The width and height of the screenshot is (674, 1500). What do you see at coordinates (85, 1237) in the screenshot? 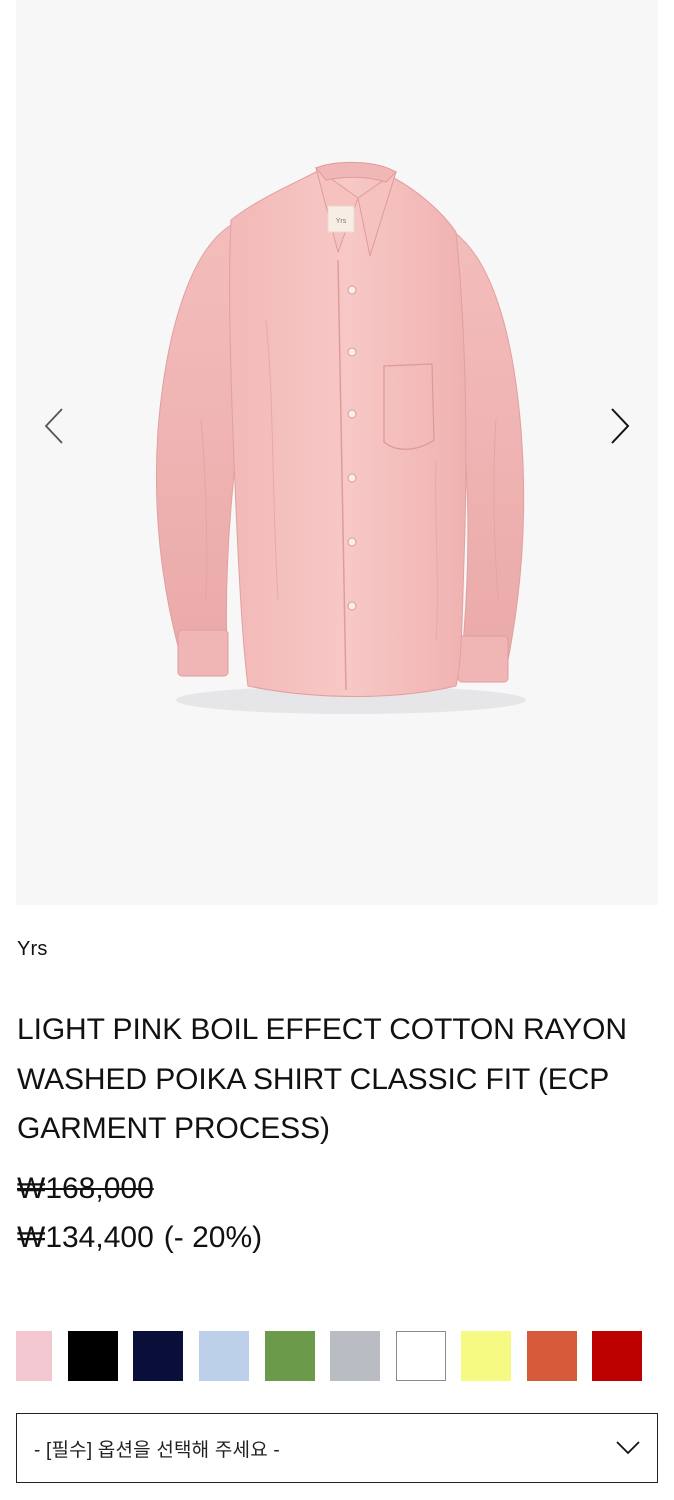
I see `sale-price: ₩134,400` at bounding box center [85, 1237].